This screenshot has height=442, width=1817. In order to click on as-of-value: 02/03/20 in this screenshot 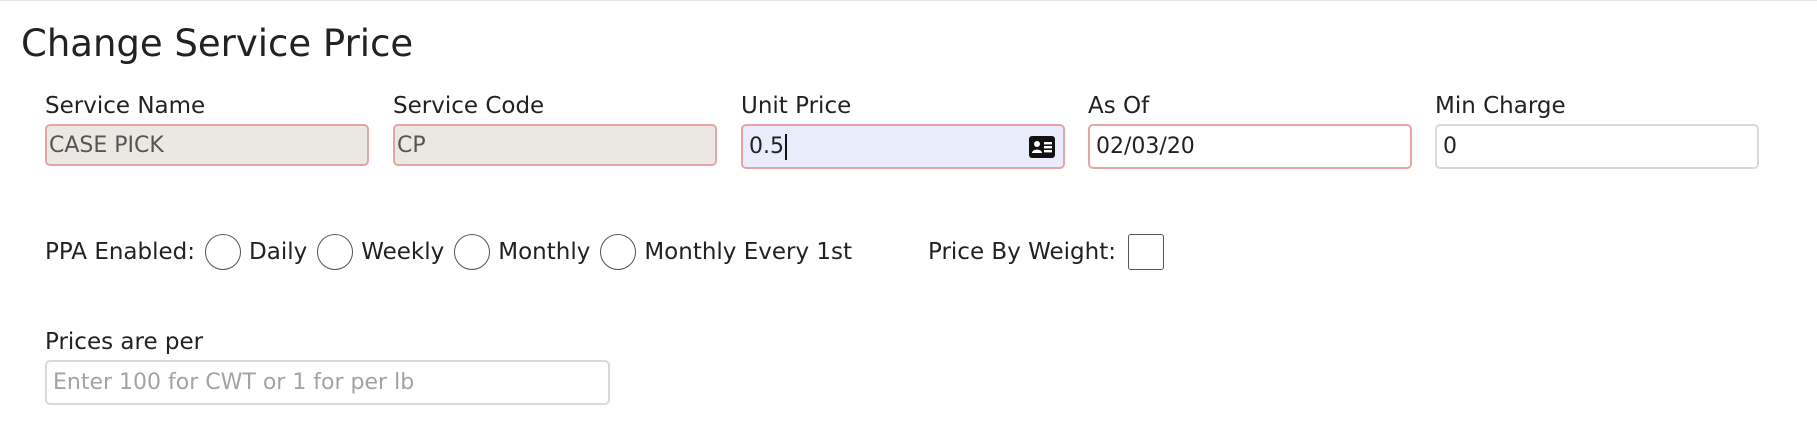, I will do `click(1145, 146)`.